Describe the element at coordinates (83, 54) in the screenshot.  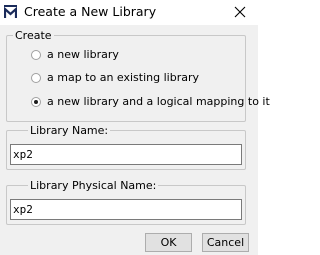
I see `option-new-library-label: a new library` at that location.